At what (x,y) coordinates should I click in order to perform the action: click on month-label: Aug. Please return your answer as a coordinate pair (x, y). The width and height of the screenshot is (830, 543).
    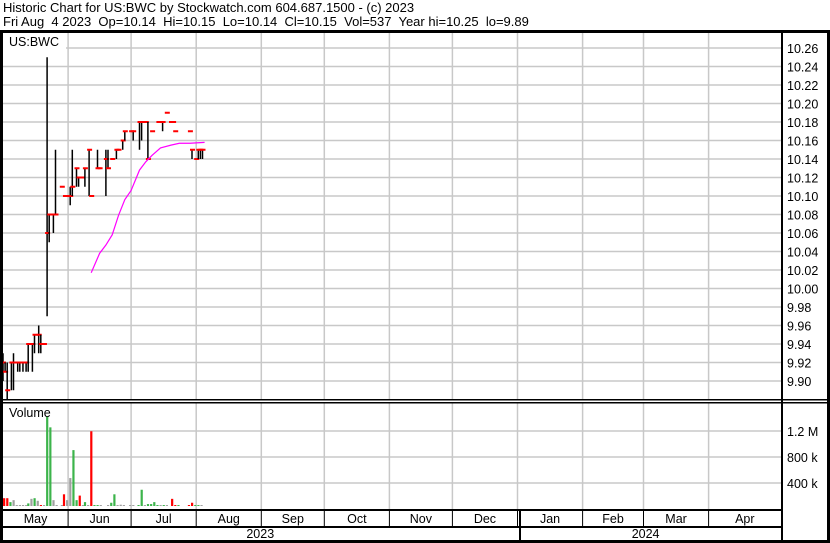
    Looking at the image, I should click on (229, 519).